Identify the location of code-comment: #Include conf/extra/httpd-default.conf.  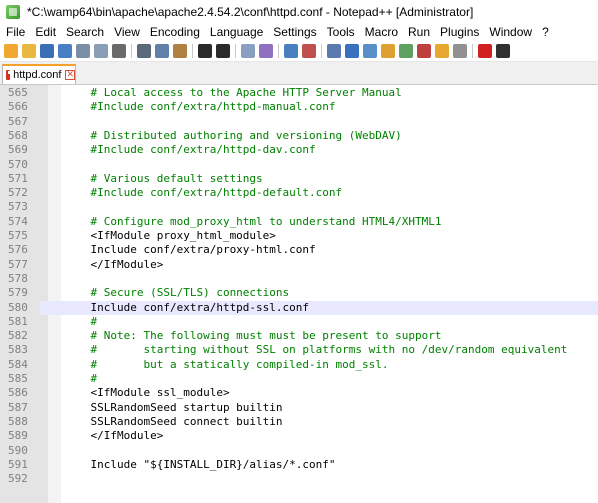
(203, 193).